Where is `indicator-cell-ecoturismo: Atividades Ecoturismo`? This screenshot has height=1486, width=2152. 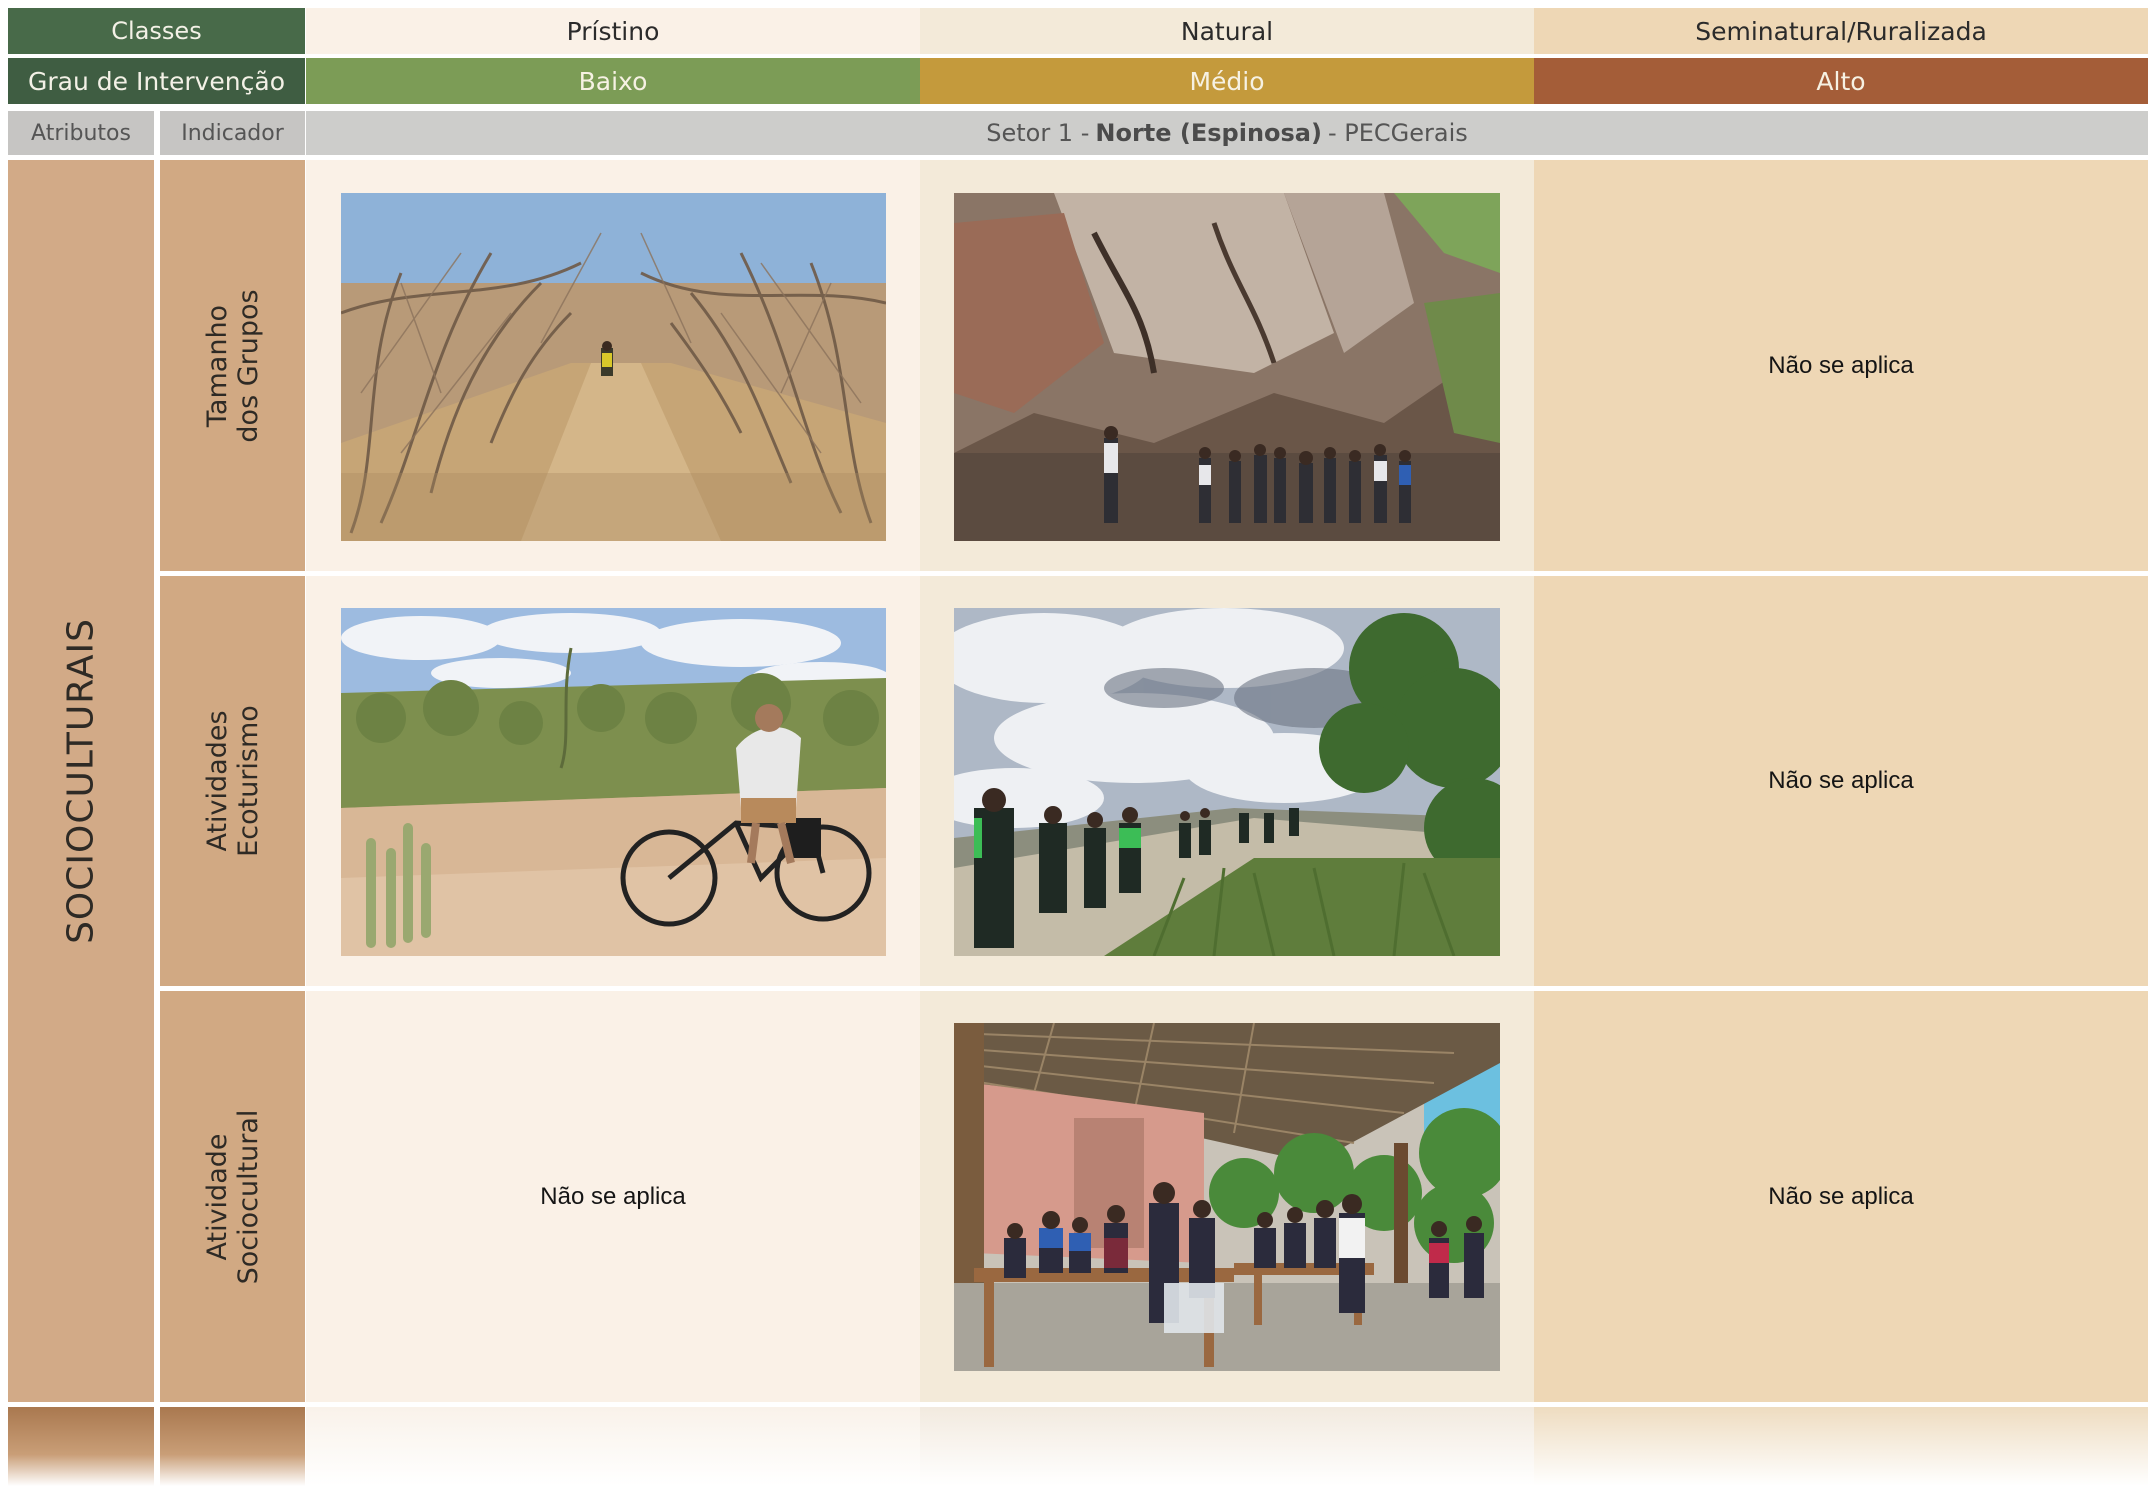 indicator-cell-ecoturismo: Atividades Ecoturismo is located at coordinates (232, 781).